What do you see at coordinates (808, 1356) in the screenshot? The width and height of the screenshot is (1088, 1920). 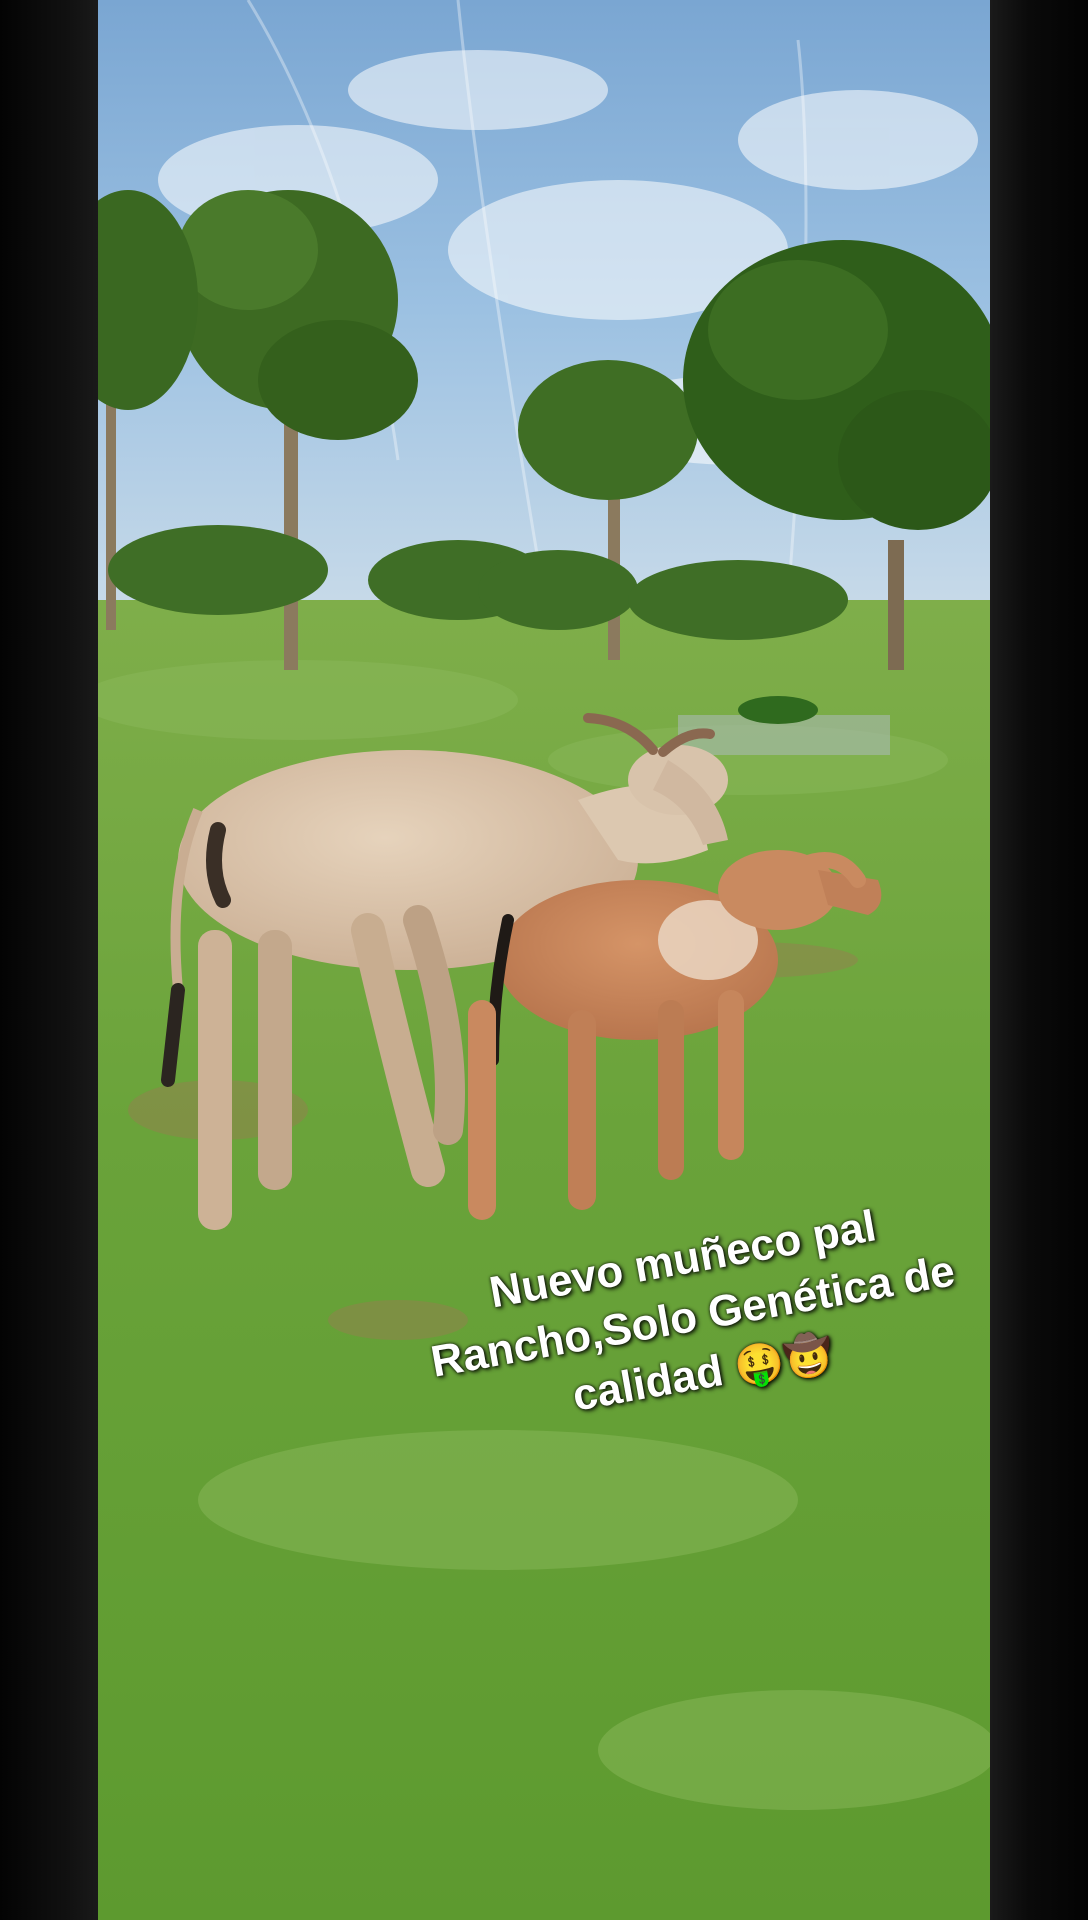 I see `cowboy-hat-face-icon: 🤠` at bounding box center [808, 1356].